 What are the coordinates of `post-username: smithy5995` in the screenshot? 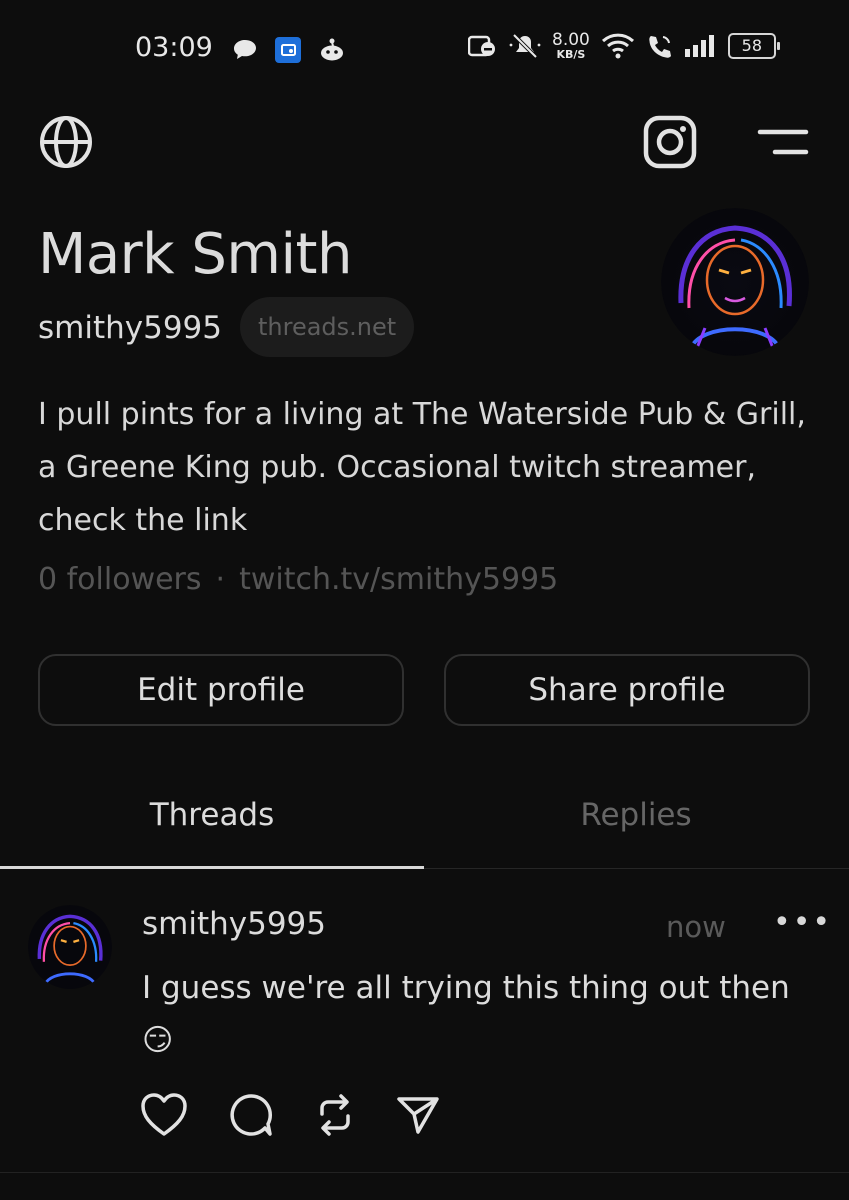 It's located at (234, 924).